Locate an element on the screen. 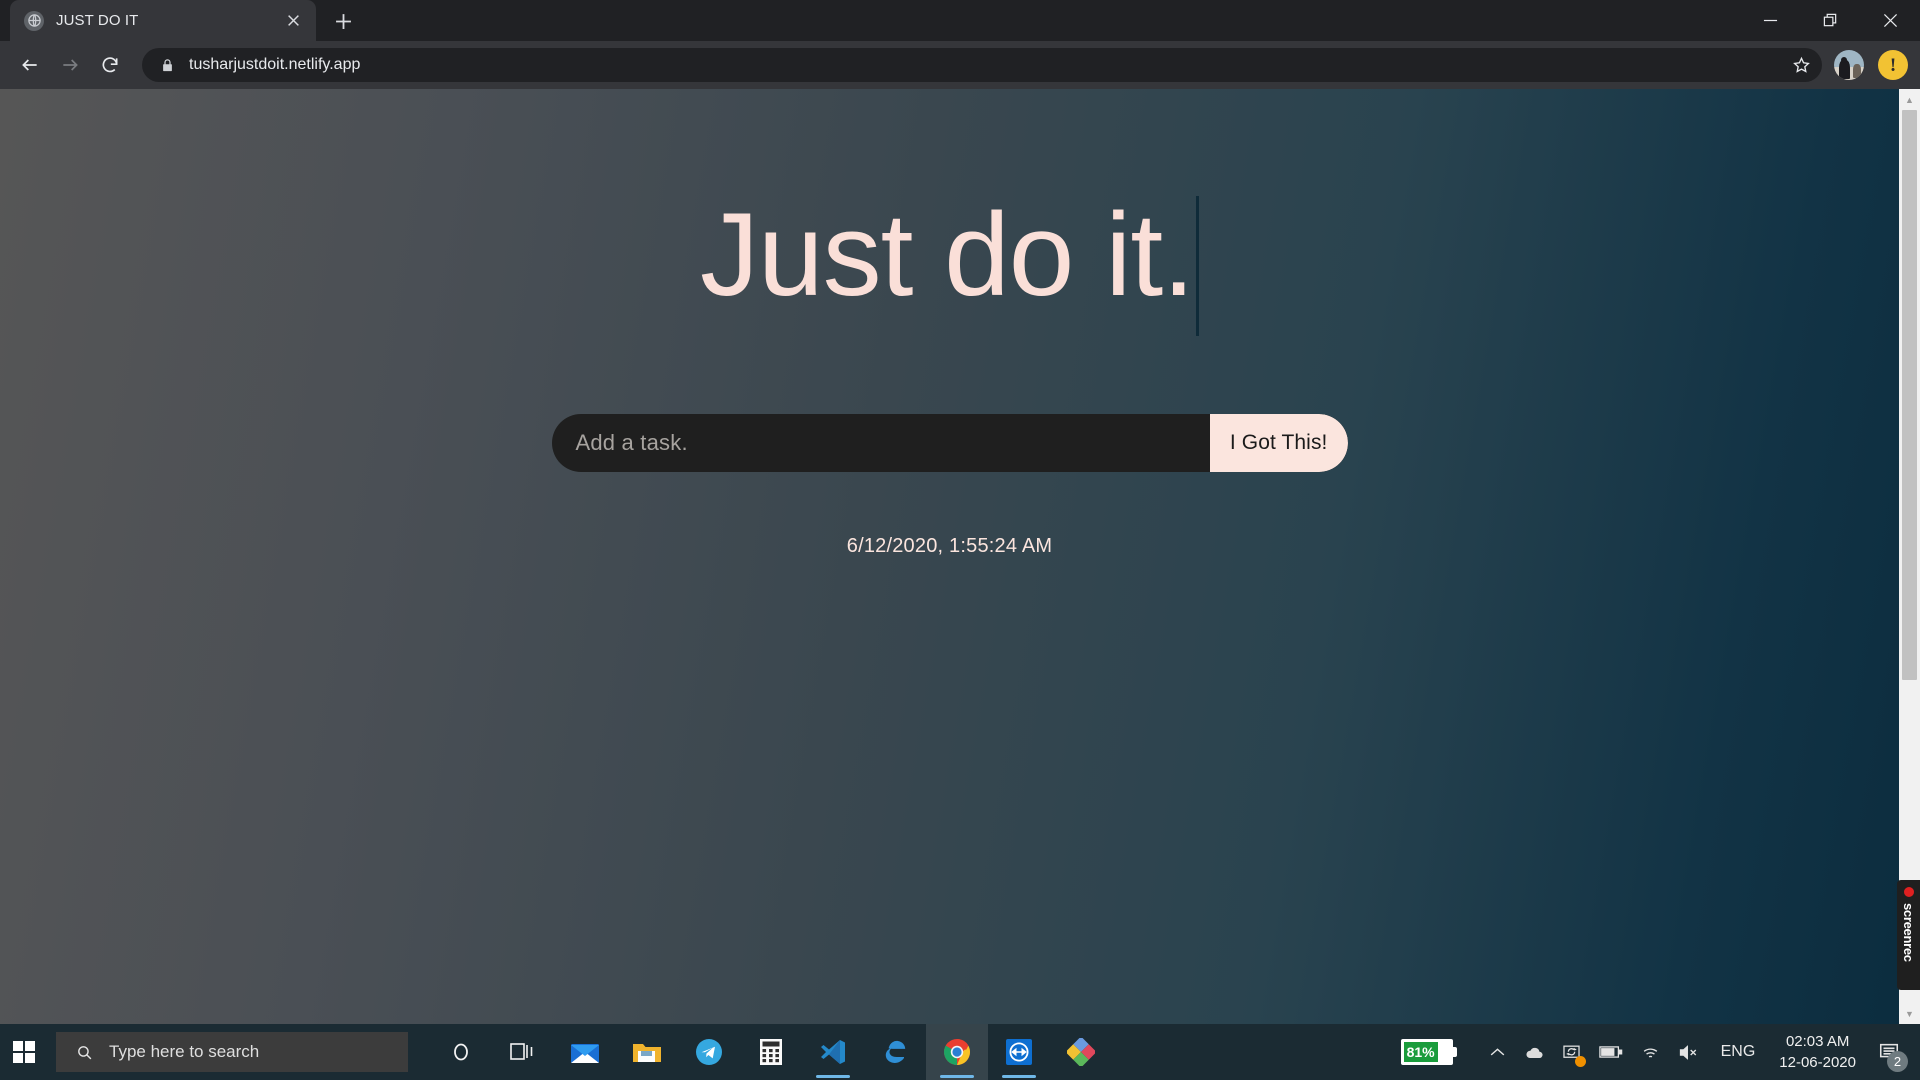 Image resolution: width=1920 pixels, height=1080 pixels. show-hidden-icons-chevron is located at coordinates (1497, 1052).